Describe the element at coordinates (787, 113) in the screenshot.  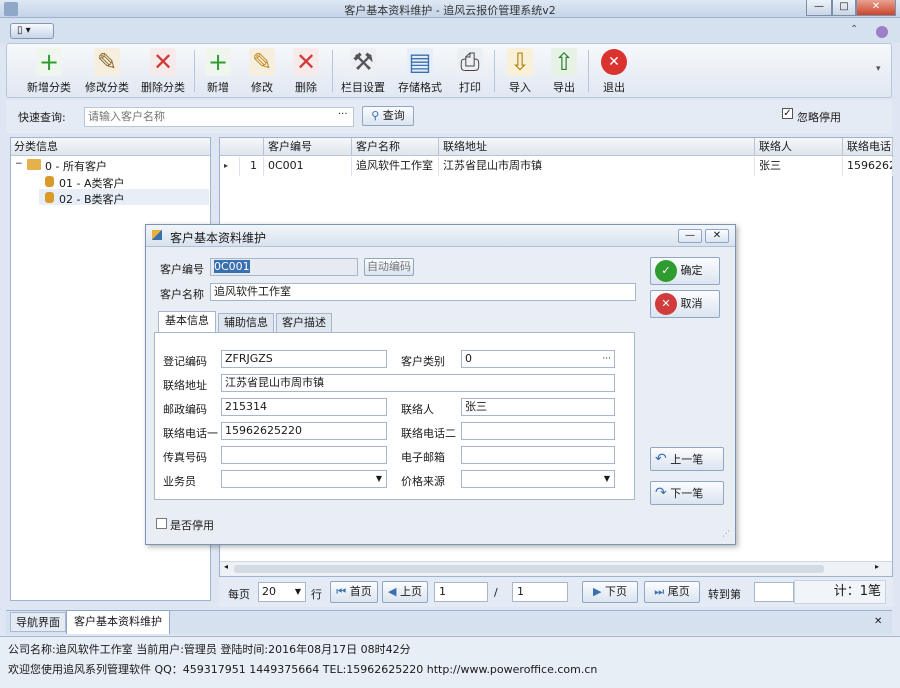
I see `ignore-disabled-checkbox: ✓` at that location.